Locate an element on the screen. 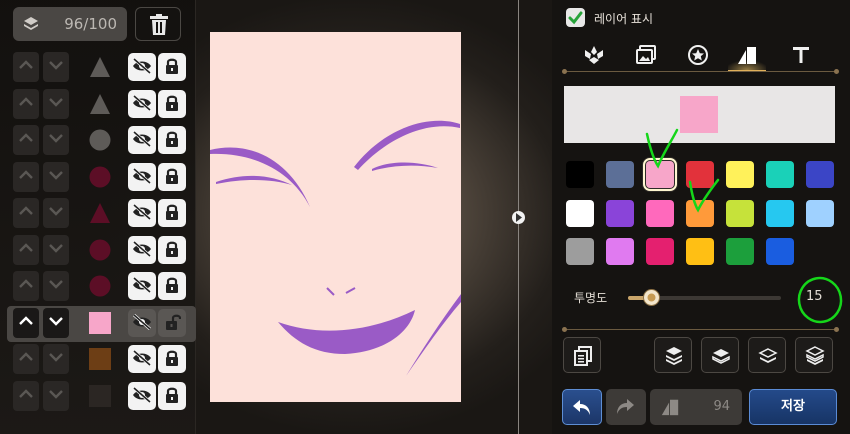  circle-annotation is located at coordinates (820, 300).